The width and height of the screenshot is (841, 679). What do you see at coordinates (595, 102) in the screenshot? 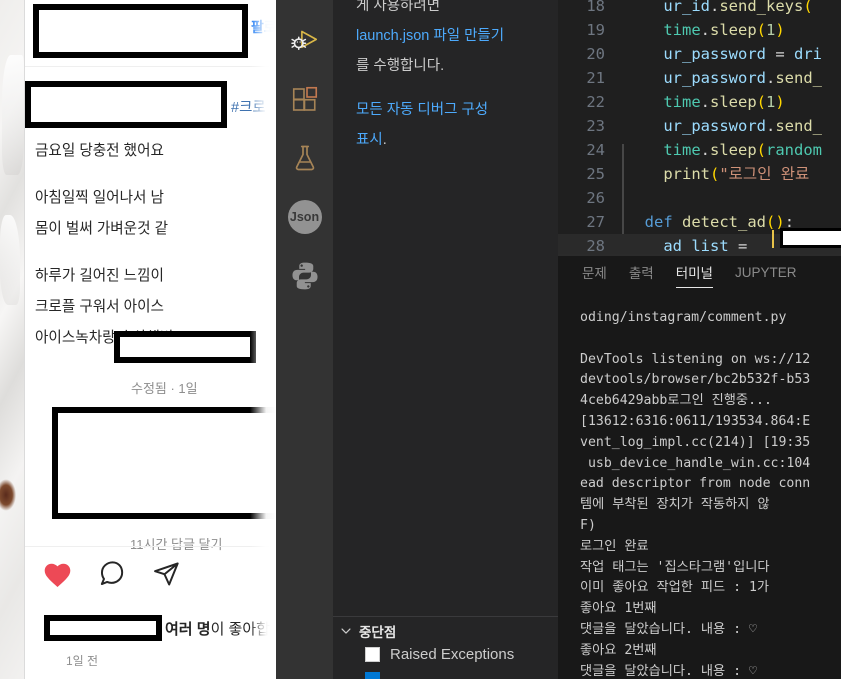
I see `line-number: 22` at bounding box center [595, 102].